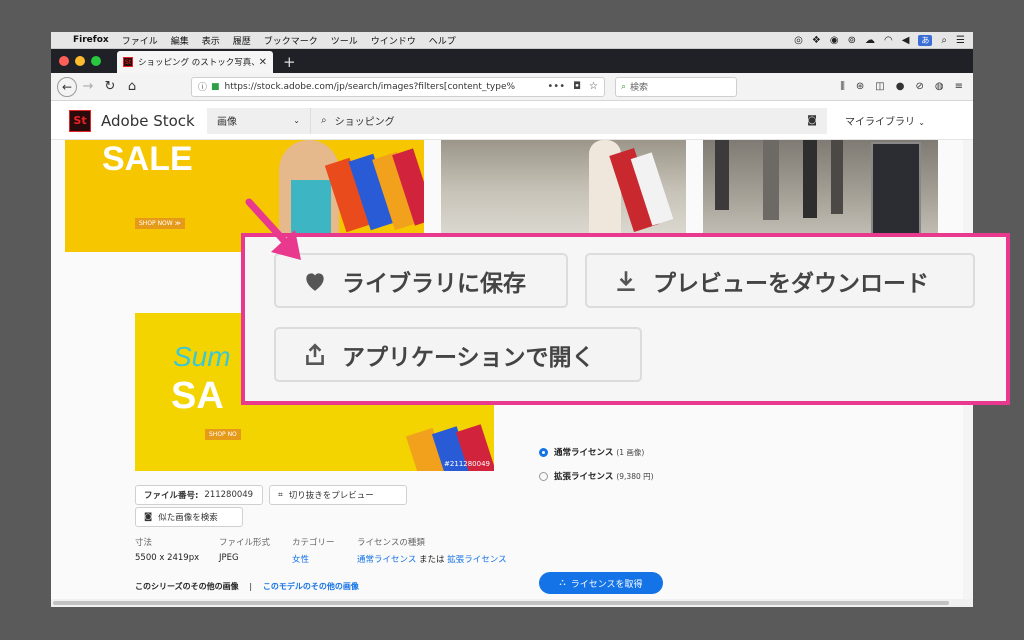 This screenshot has height=640, width=1024. I want to click on open-in-application-button: アプリケーションで開く, so click(458, 354).